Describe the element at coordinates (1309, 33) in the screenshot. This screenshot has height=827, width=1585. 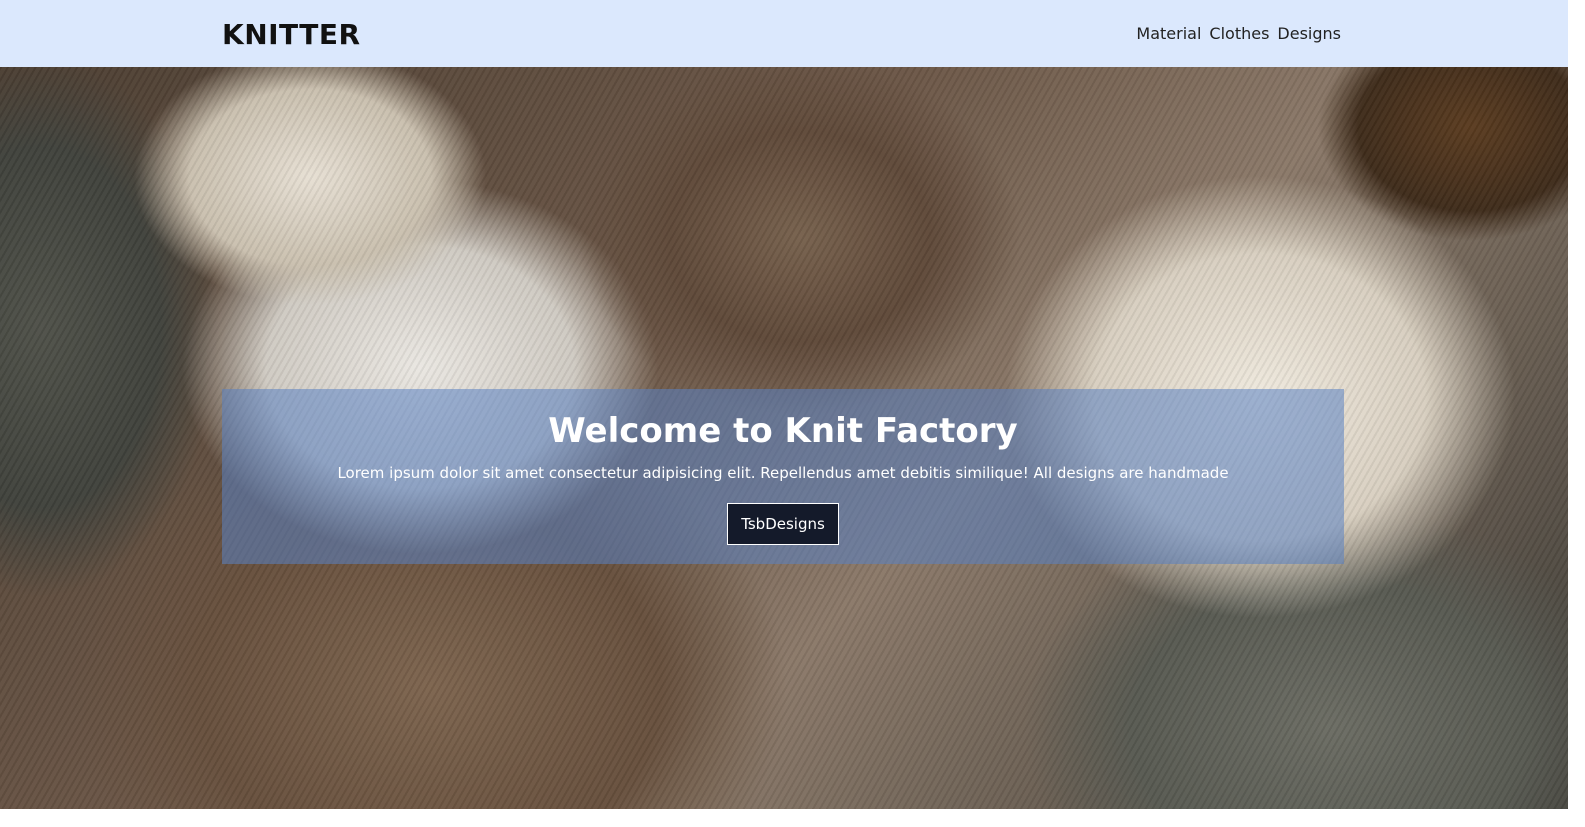
I see `nav-link-designs: Designs` at that location.